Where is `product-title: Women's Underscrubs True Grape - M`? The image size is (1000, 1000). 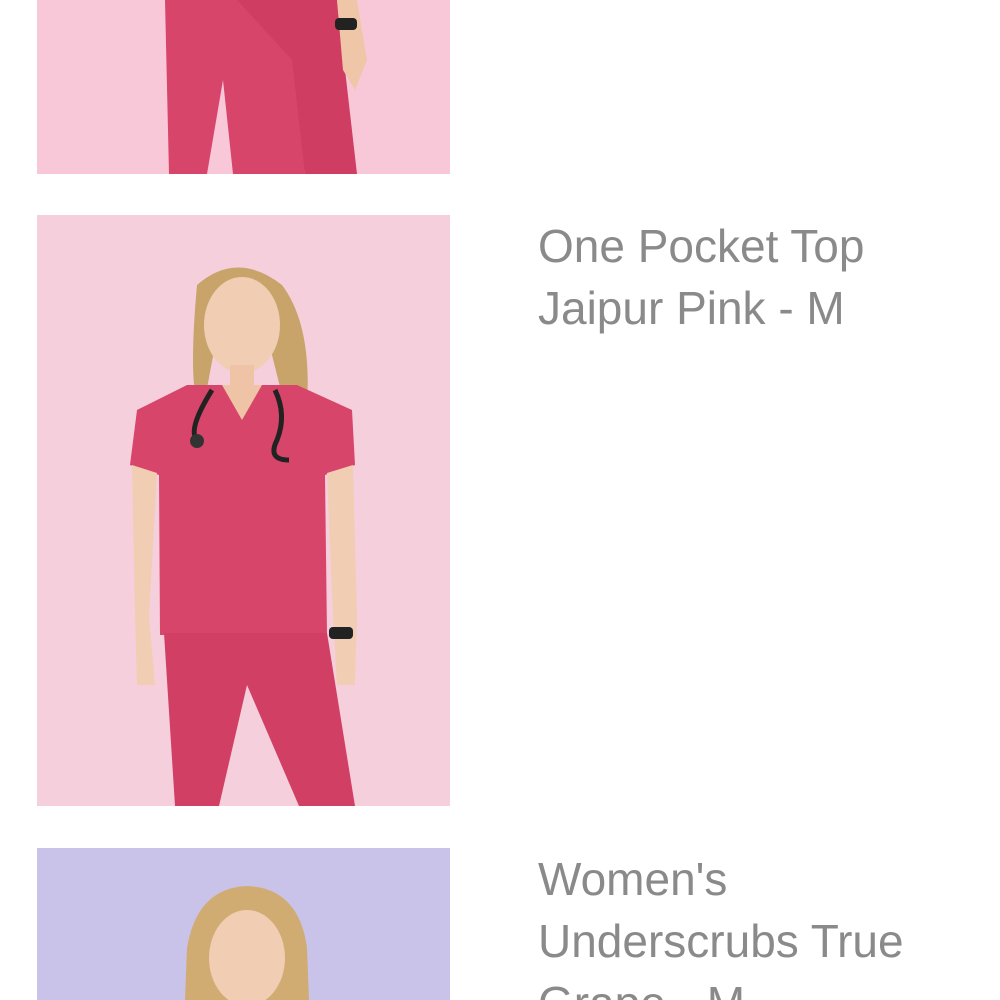
product-title: Women's Underscrubs True Grape - M is located at coordinates (753, 924).